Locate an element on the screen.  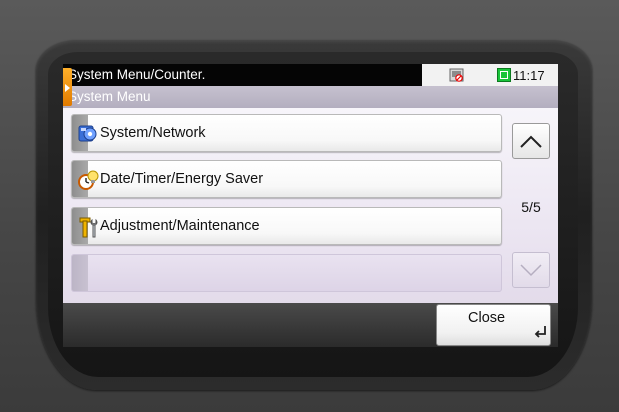
menu-item-empty is located at coordinates (286, 273).